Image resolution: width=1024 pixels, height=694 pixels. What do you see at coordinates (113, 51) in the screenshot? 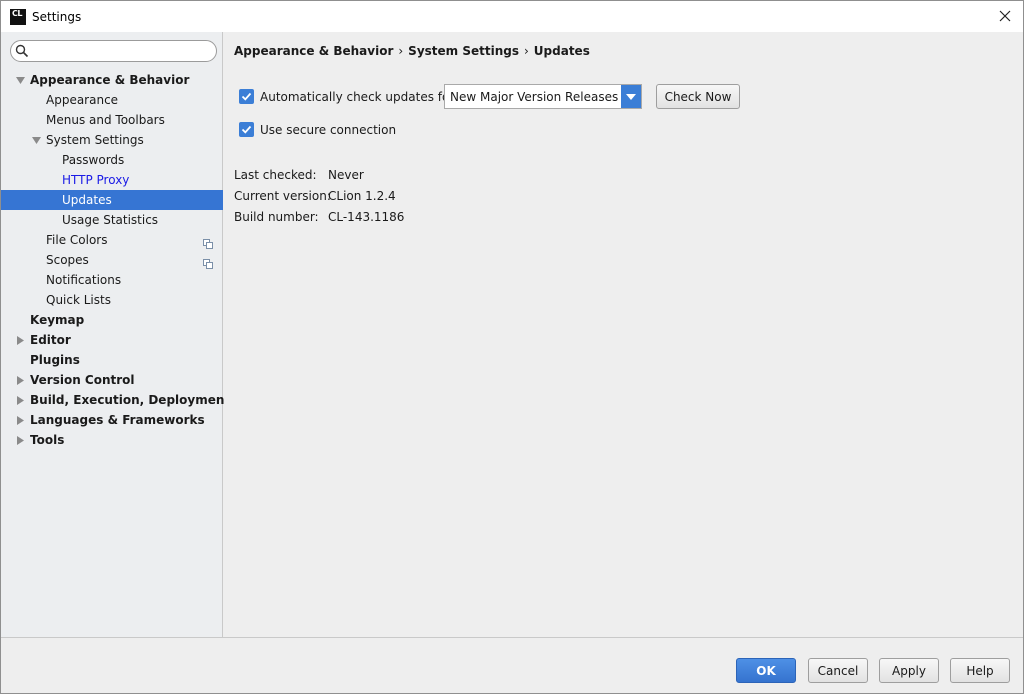
I see `search-input` at bounding box center [113, 51].